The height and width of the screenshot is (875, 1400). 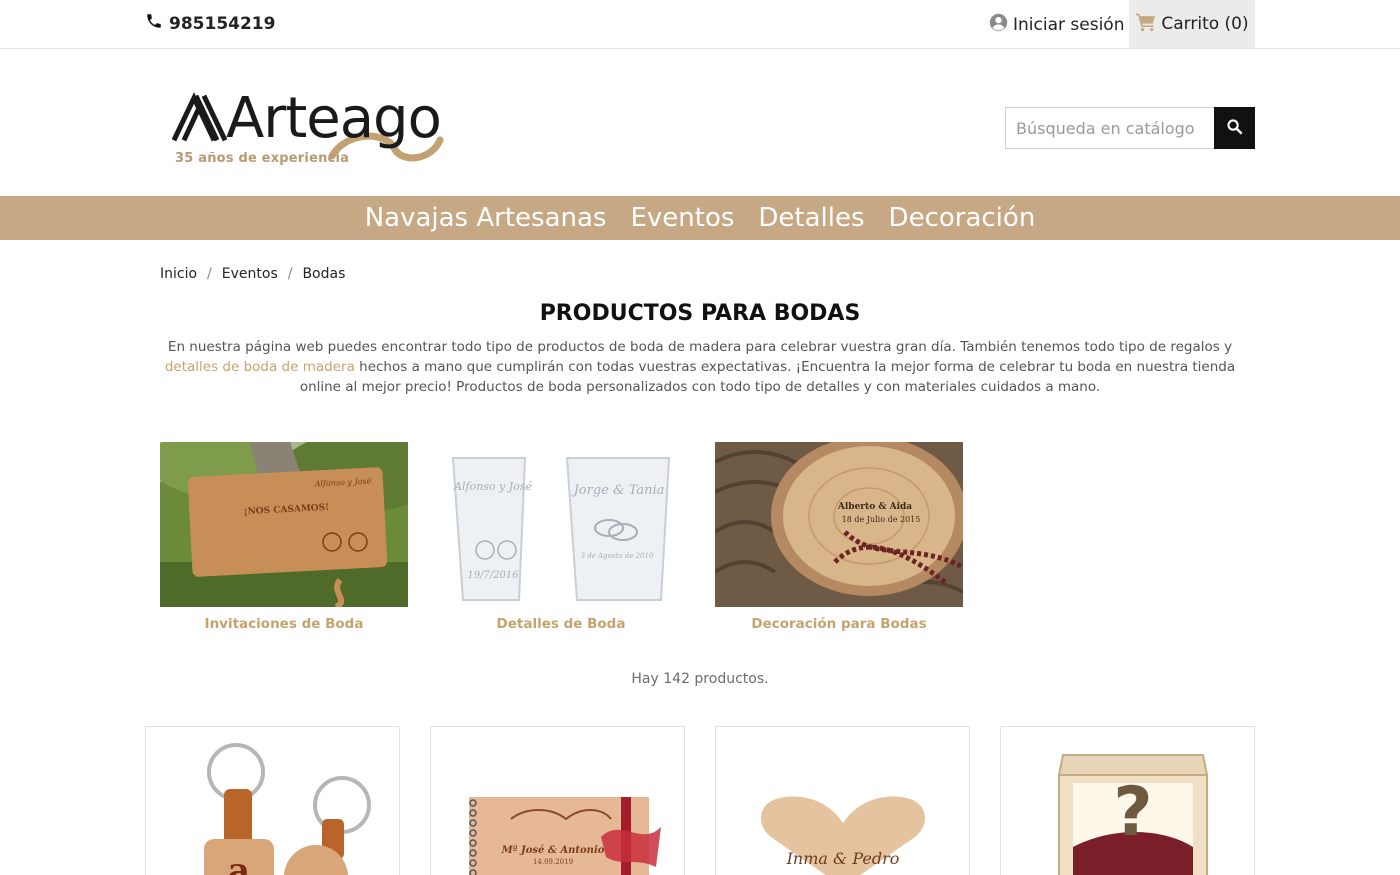 I want to click on cart-button: Carrito (0), so click(x=1192, y=24).